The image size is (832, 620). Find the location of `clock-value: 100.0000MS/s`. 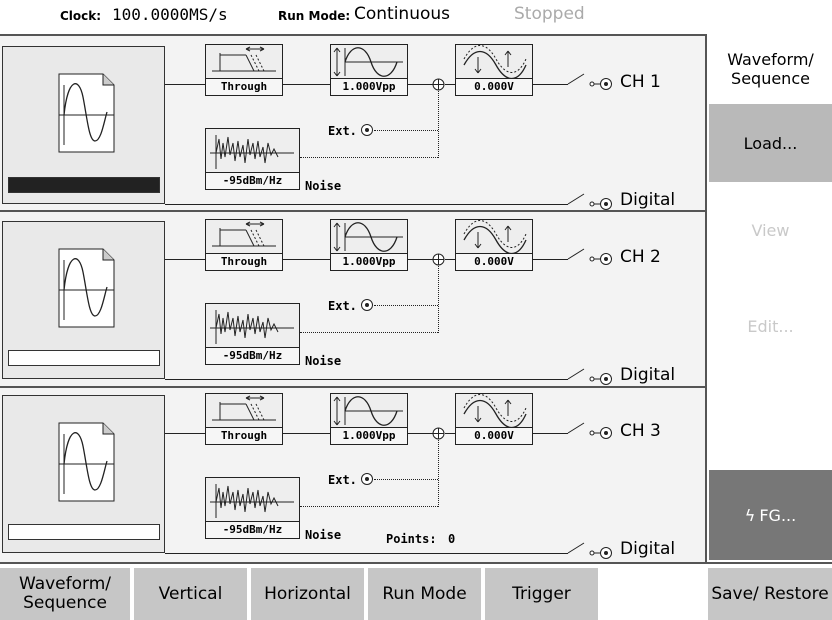

clock-value: 100.0000MS/s is located at coordinates (170, 14).